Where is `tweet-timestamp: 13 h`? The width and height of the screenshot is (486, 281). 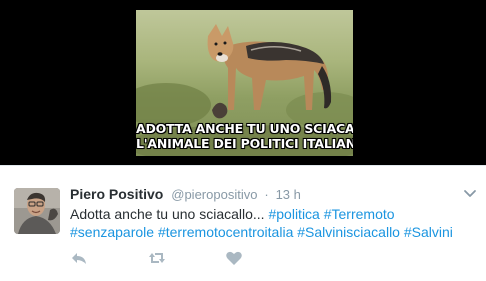 tweet-timestamp: 13 h is located at coordinates (288, 194).